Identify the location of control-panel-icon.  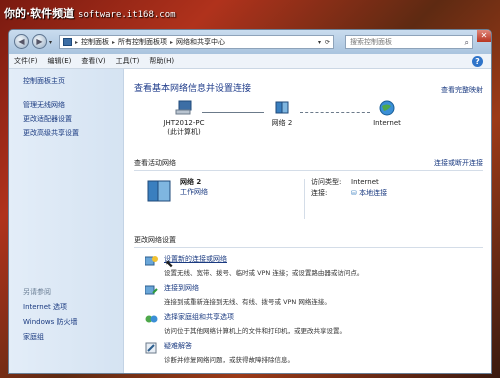
(67, 42).